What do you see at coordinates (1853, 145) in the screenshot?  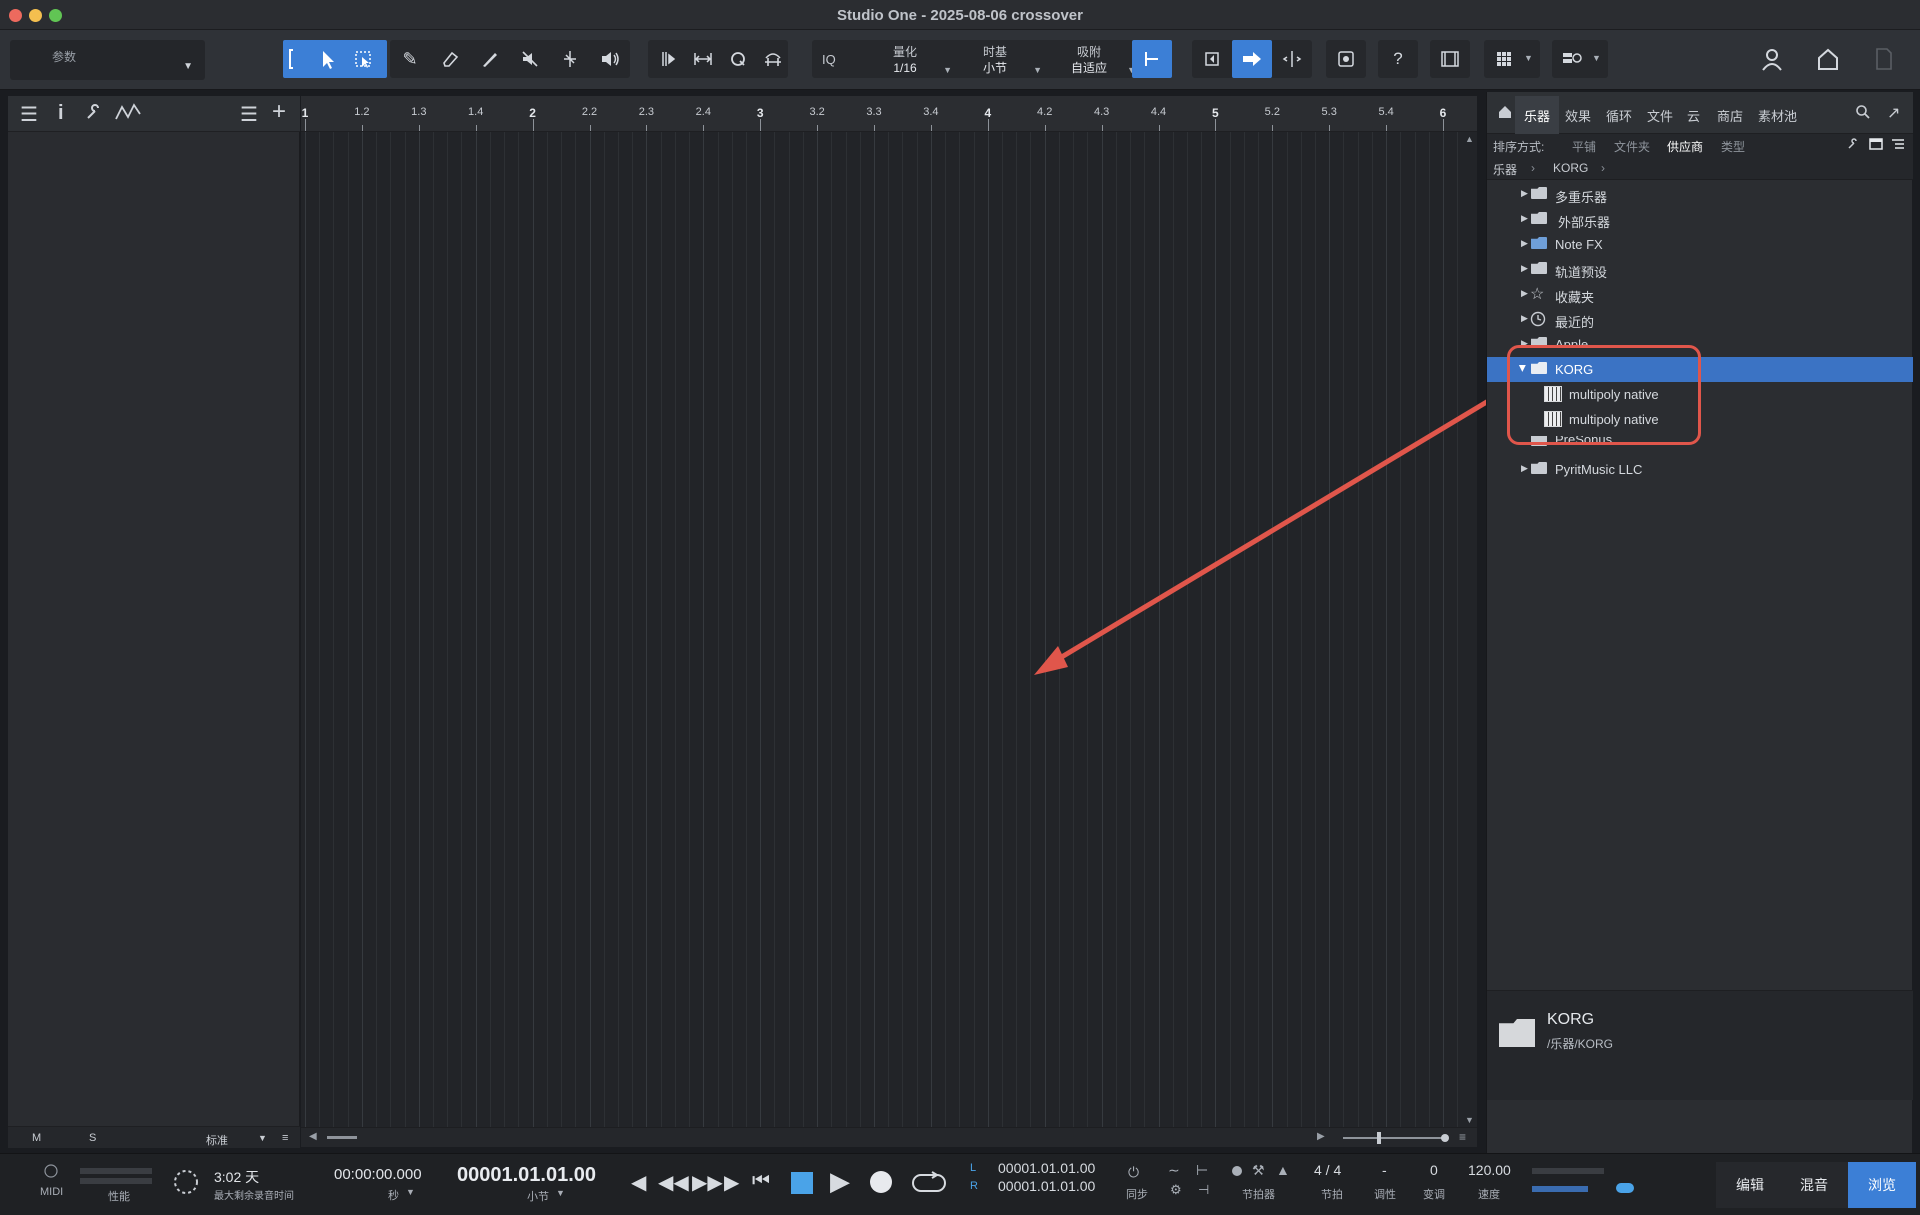 I see `wrench-icon` at bounding box center [1853, 145].